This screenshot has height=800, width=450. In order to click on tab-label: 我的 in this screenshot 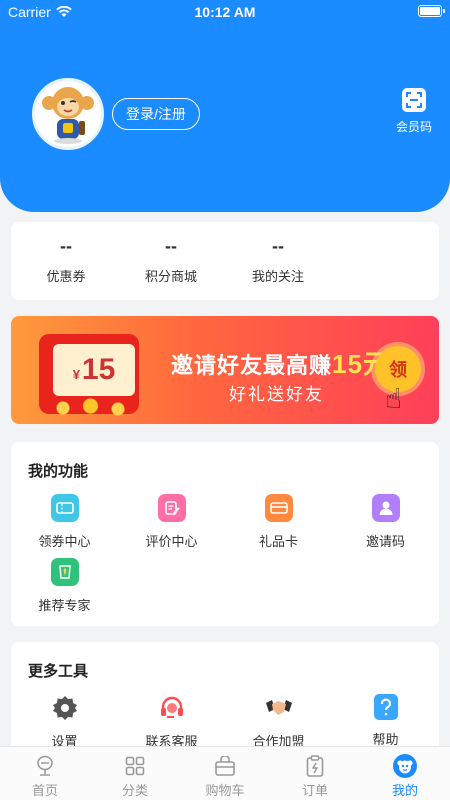, I will do `click(404, 790)`.